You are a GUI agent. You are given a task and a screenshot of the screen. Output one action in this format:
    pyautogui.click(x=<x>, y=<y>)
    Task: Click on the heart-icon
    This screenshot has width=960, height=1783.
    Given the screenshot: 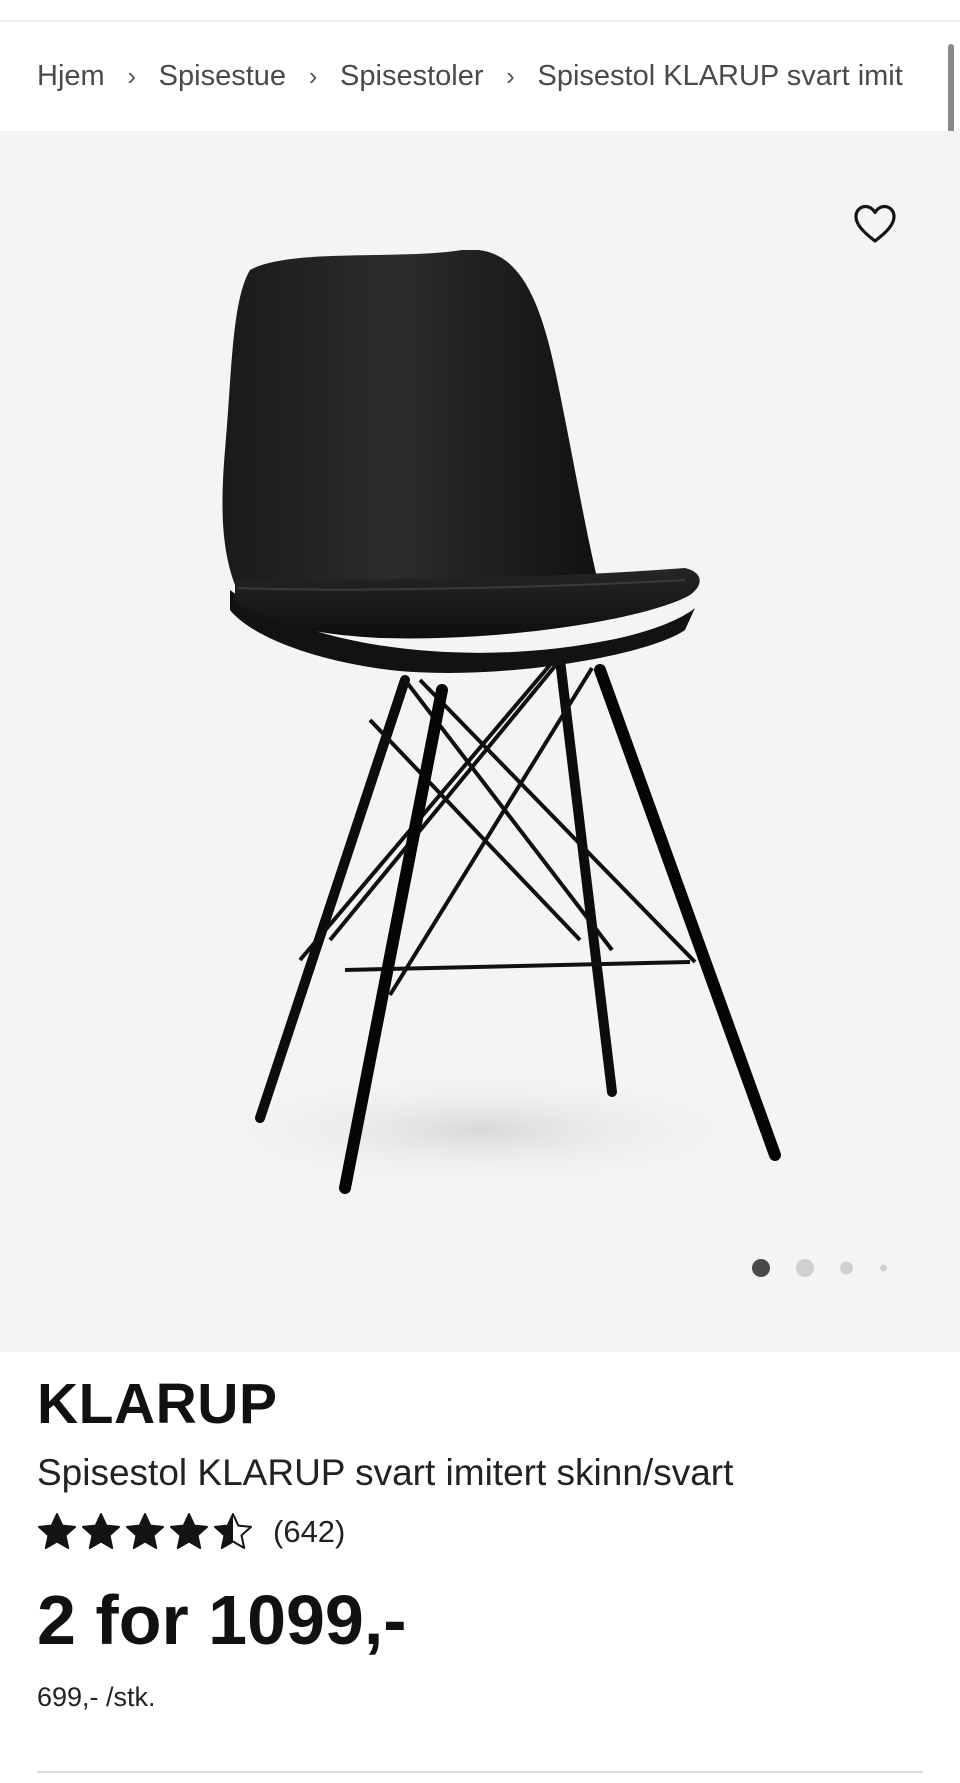 What is the action you would take?
    pyautogui.click(x=875, y=223)
    